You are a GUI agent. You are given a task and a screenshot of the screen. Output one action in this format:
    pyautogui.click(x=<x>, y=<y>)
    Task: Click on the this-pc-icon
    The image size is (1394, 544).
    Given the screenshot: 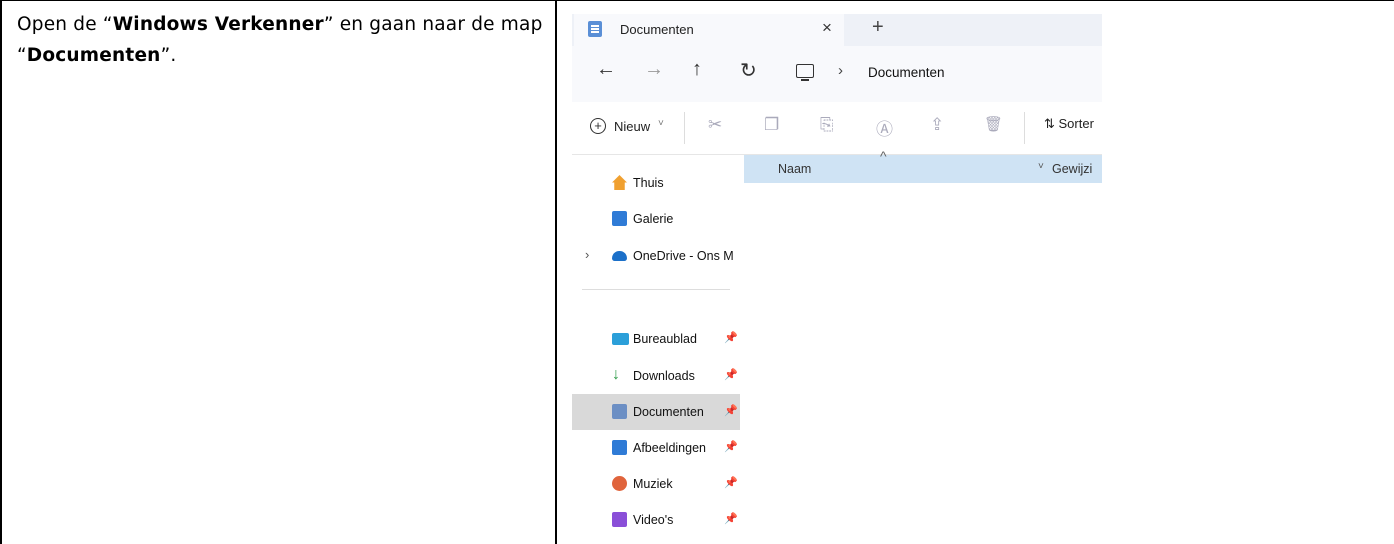 What is the action you would take?
    pyautogui.click(x=805, y=72)
    